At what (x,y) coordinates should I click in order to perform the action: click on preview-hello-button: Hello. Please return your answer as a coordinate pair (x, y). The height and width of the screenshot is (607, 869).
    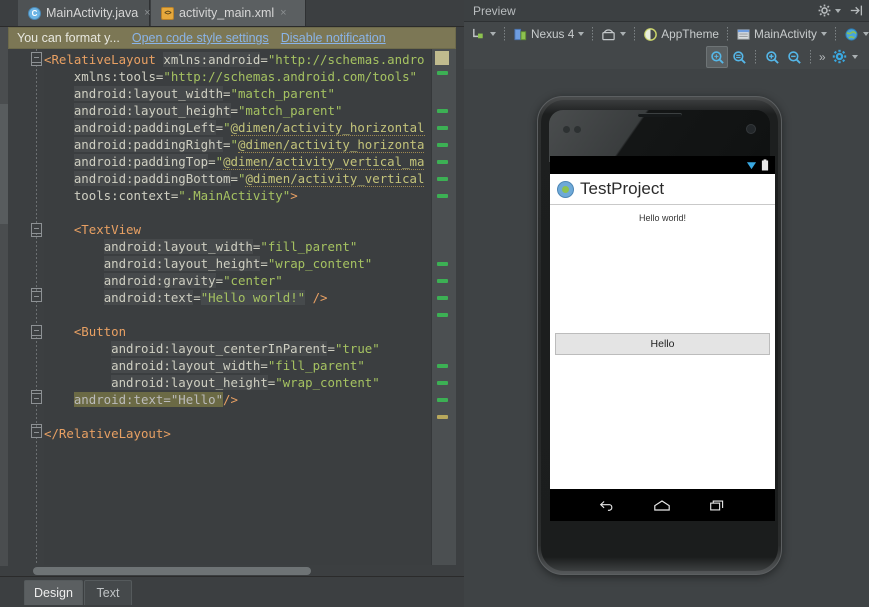
    Looking at the image, I should click on (662, 344).